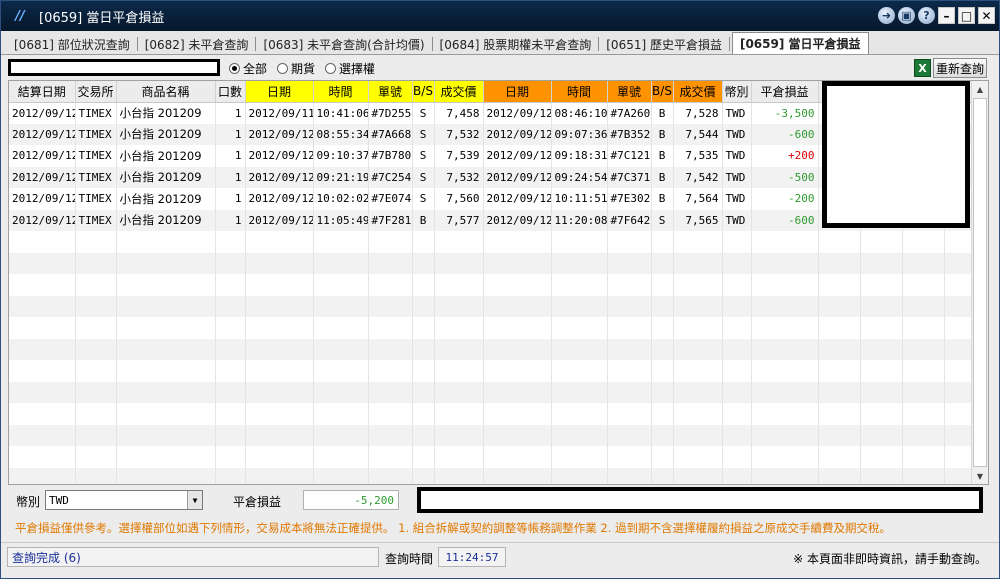 The width and height of the screenshot is (1000, 579). What do you see at coordinates (72, 44) in the screenshot?
I see `tab-0681: [0681] 部位狀況查詢` at bounding box center [72, 44].